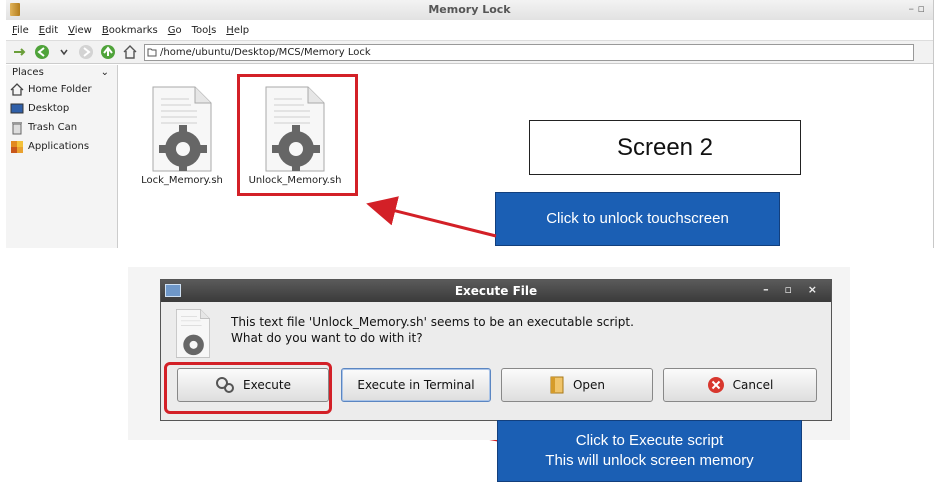 The image size is (934, 485). I want to click on cancel-icon, so click(715, 385).